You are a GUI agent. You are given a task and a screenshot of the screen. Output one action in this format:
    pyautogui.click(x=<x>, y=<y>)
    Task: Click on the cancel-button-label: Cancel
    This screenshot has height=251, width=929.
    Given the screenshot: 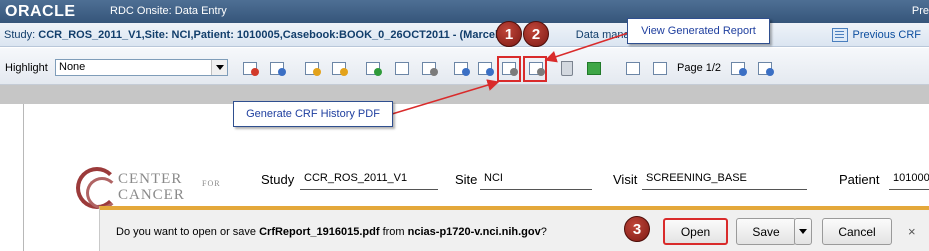 What is the action you would take?
    pyautogui.click(x=857, y=231)
    